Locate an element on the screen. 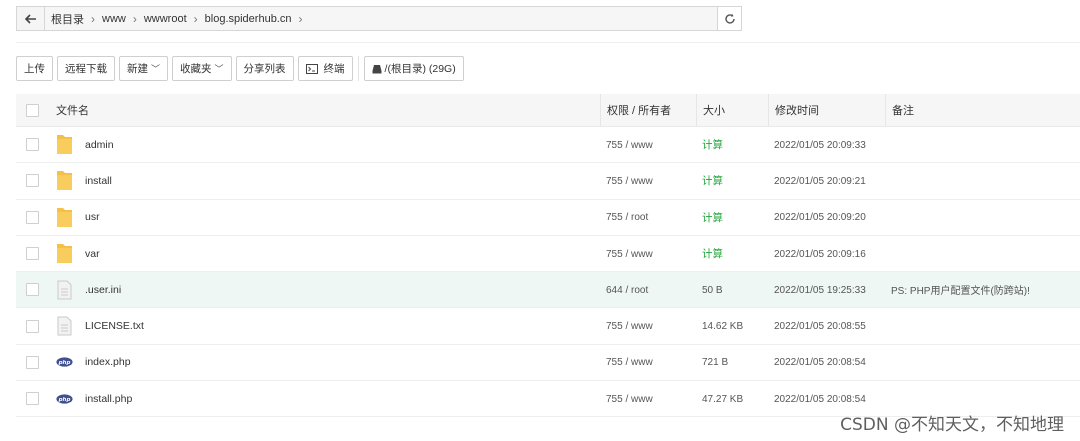 This screenshot has height=441, width=1080. terminal-button: 终端 is located at coordinates (325, 68).